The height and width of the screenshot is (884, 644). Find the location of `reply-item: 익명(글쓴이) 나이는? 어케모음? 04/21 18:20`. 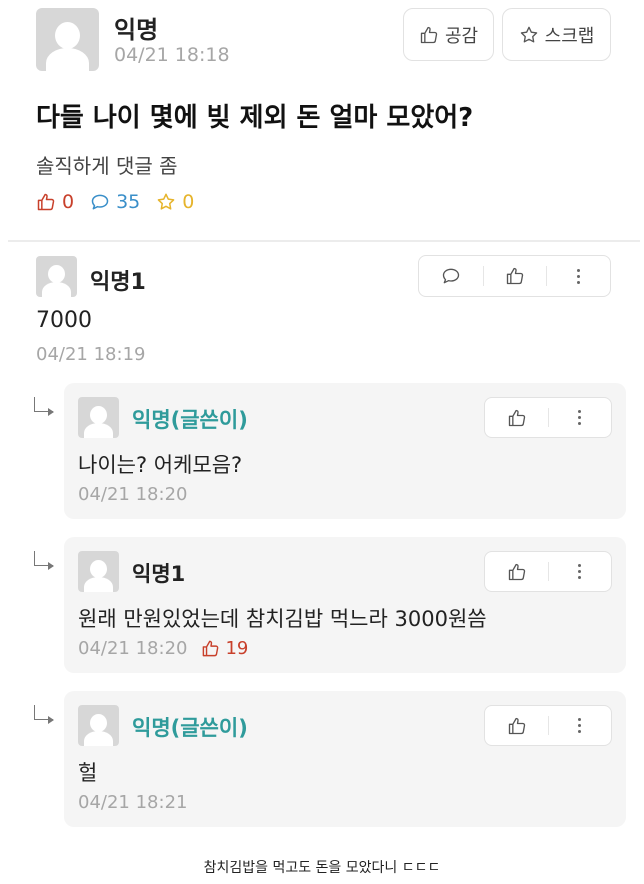

reply-item: 익명(글쓴이) 나이는? 어케모음? 04/21 18:20 is located at coordinates (345, 451).